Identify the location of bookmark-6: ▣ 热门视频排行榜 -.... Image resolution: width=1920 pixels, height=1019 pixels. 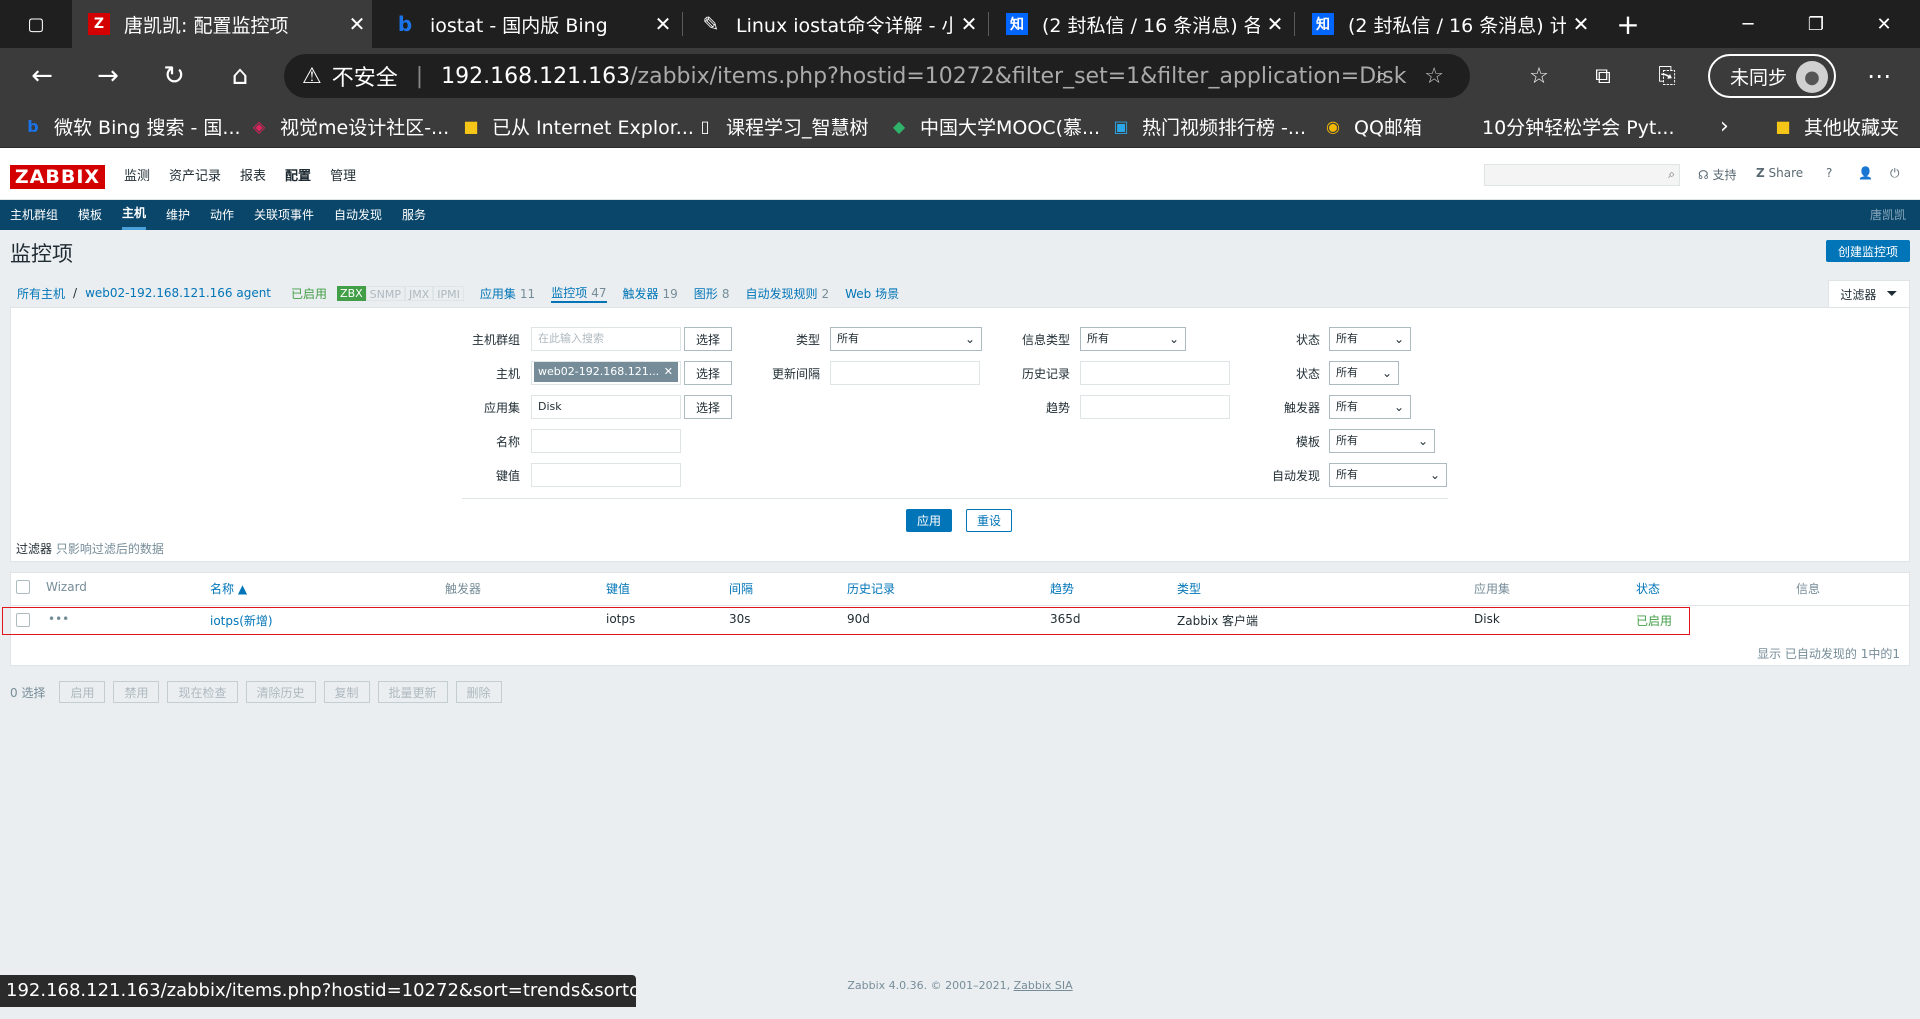
(1208, 126).